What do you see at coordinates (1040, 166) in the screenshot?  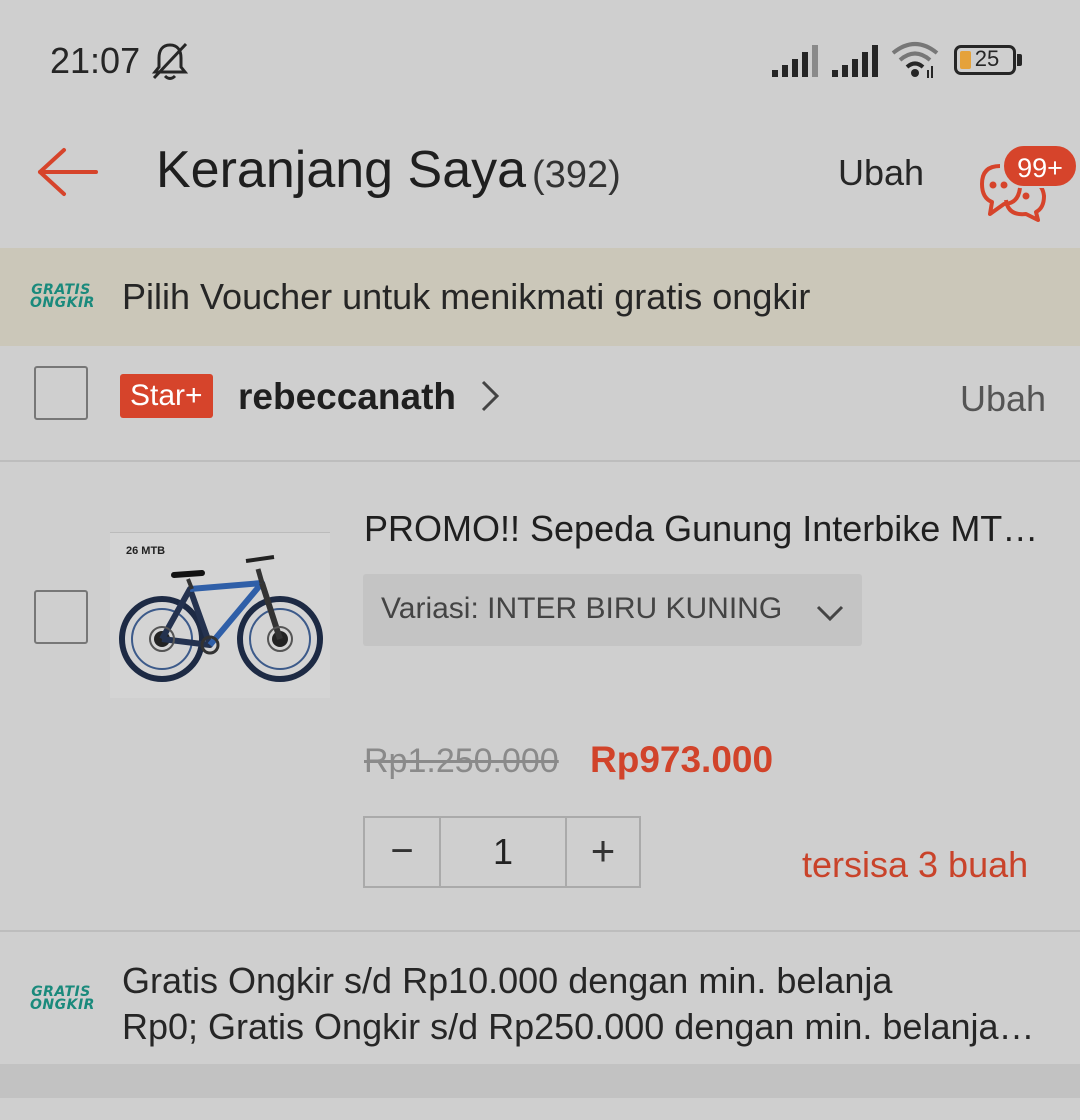 I see `chat-badge: 99+` at bounding box center [1040, 166].